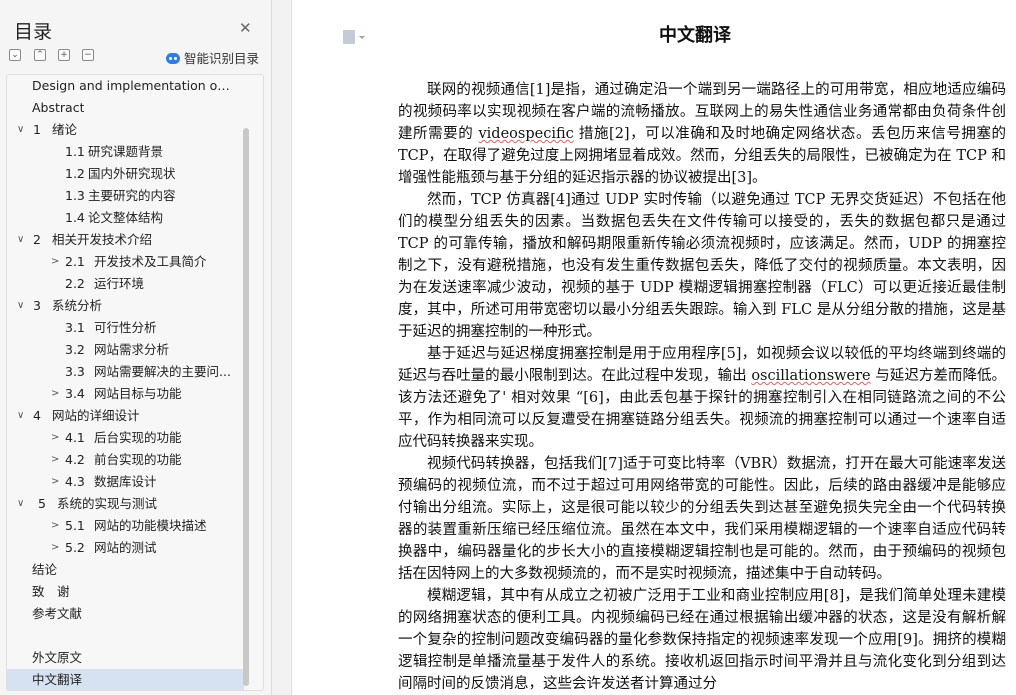  I want to click on toc-title: 目录, so click(33, 32).